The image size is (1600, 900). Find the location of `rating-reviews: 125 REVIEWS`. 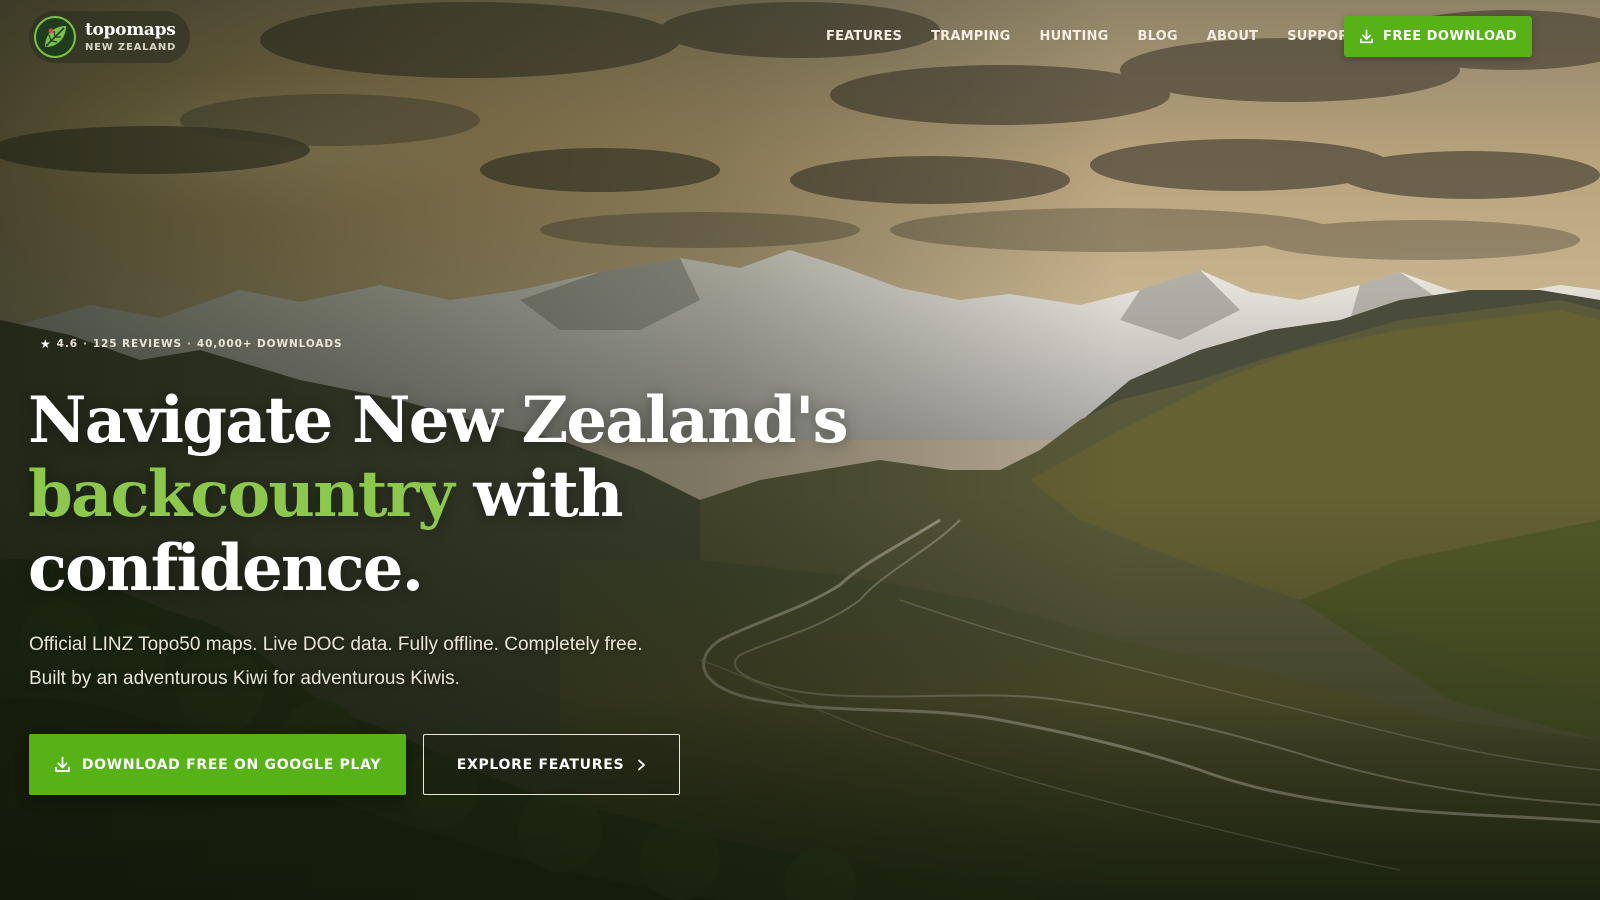

rating-reviews: 125 REVIEWS is located at coordinates (137, 344).